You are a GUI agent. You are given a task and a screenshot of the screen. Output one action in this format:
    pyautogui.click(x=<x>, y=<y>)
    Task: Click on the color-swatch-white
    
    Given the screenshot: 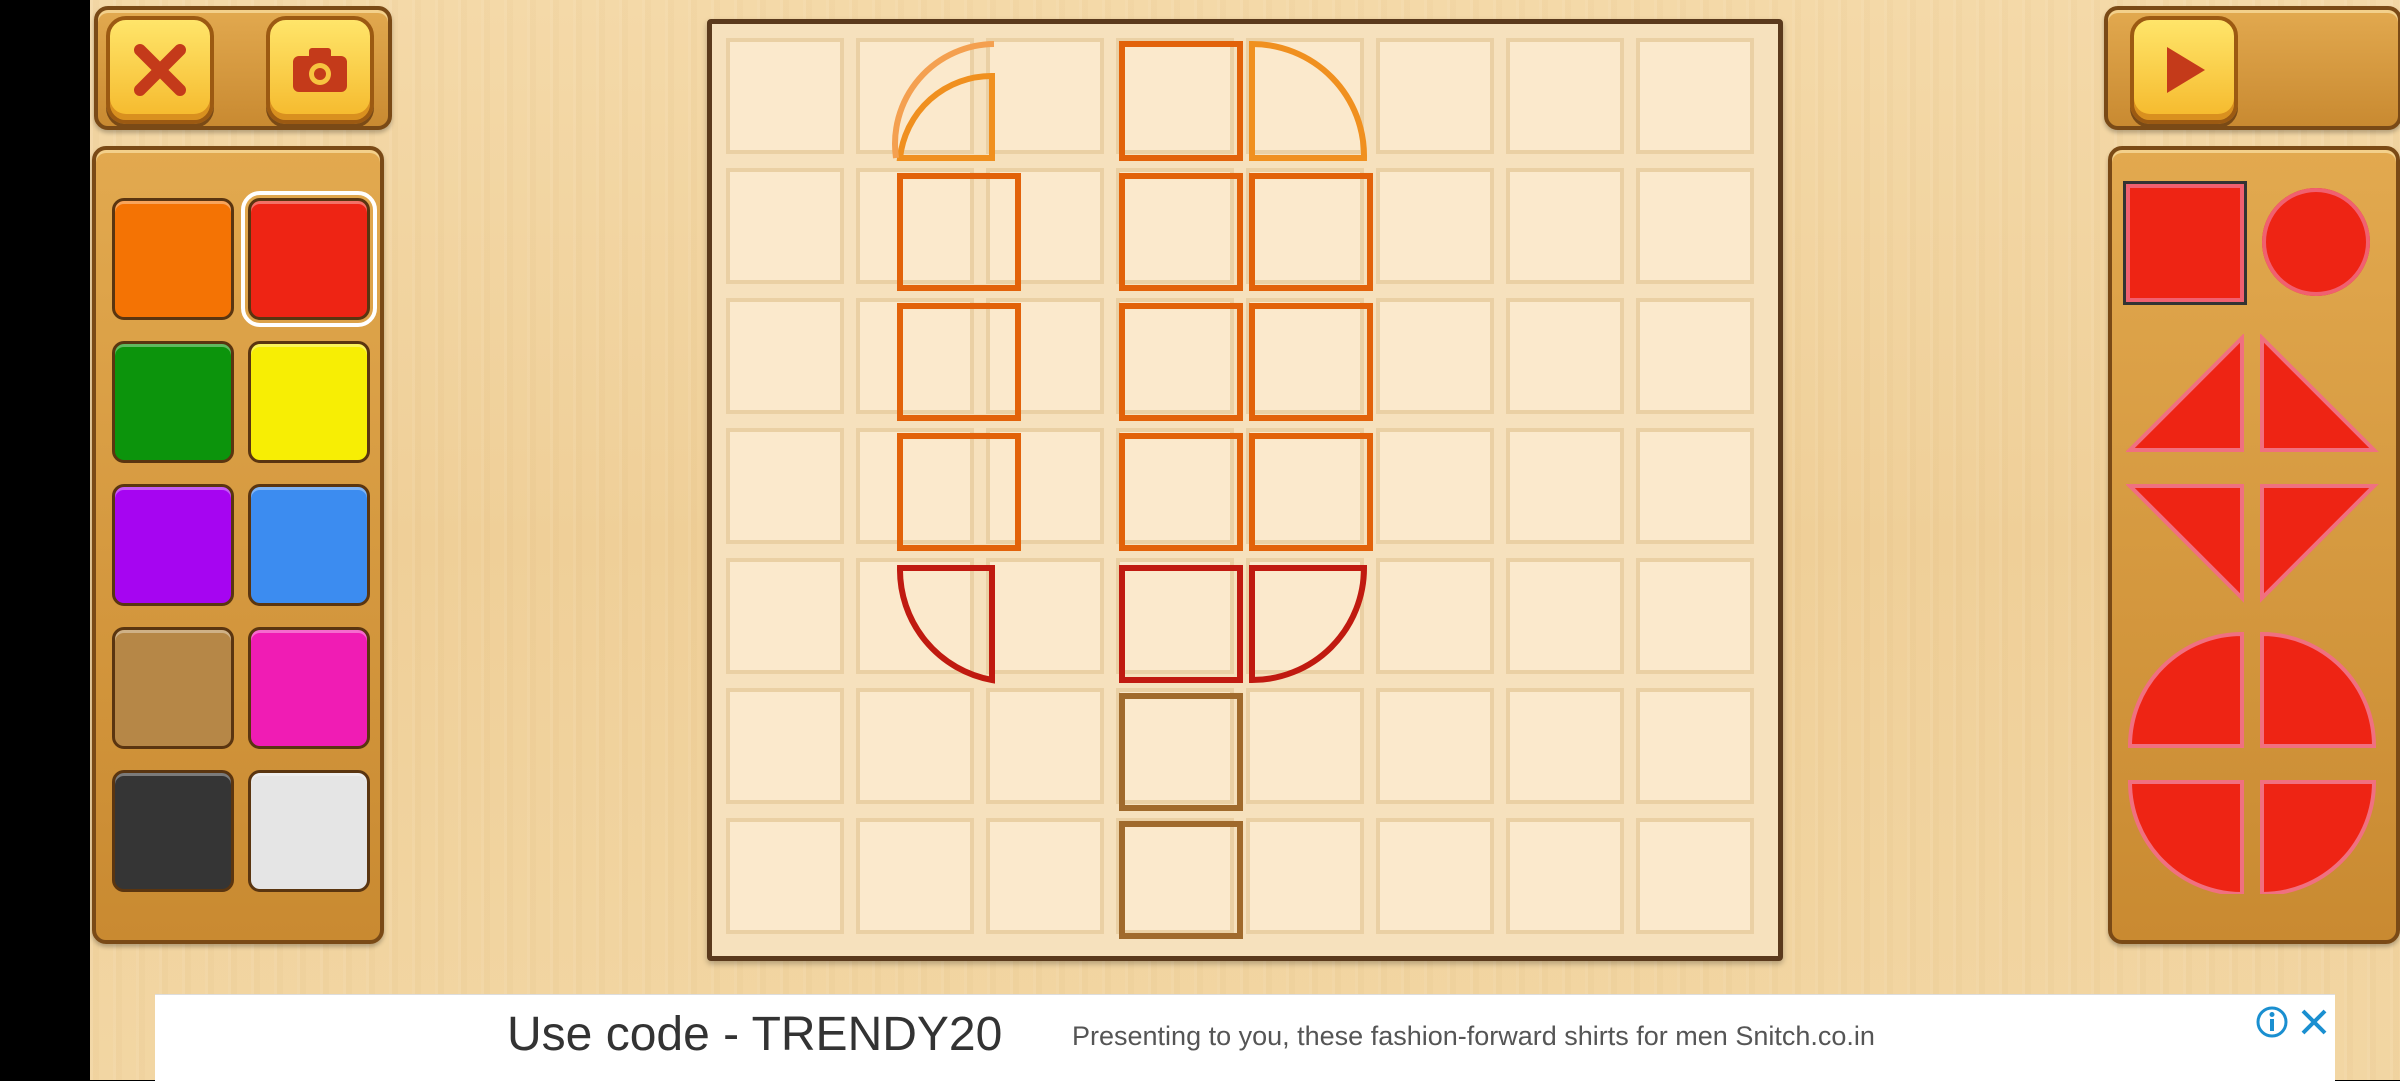 What is the action you would take?
    pyautogui.click(x=309, y=831)
    